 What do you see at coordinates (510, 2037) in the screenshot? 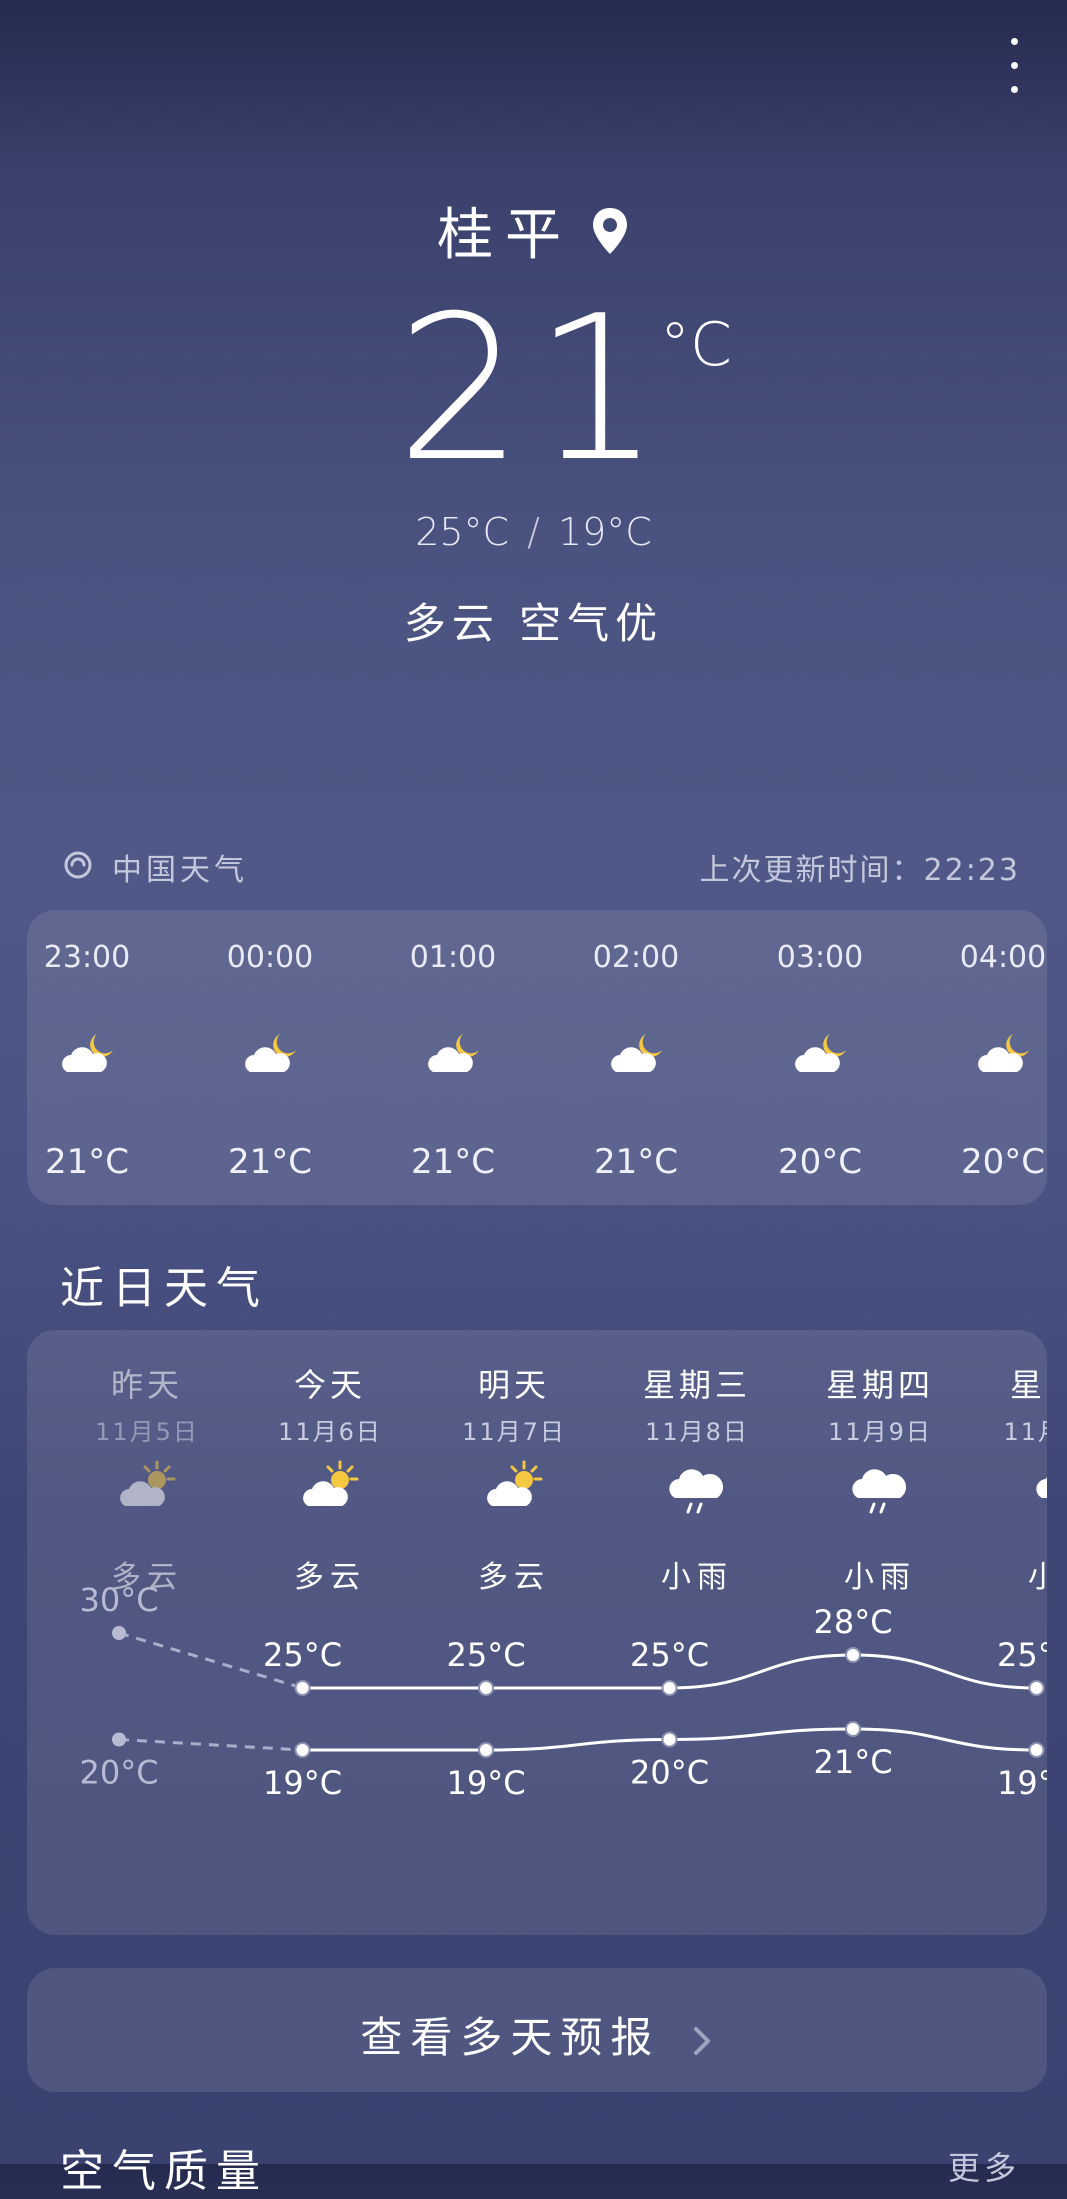
I see `more-forecast-text: 查看多天预报` at bounding box center [510, 2037].